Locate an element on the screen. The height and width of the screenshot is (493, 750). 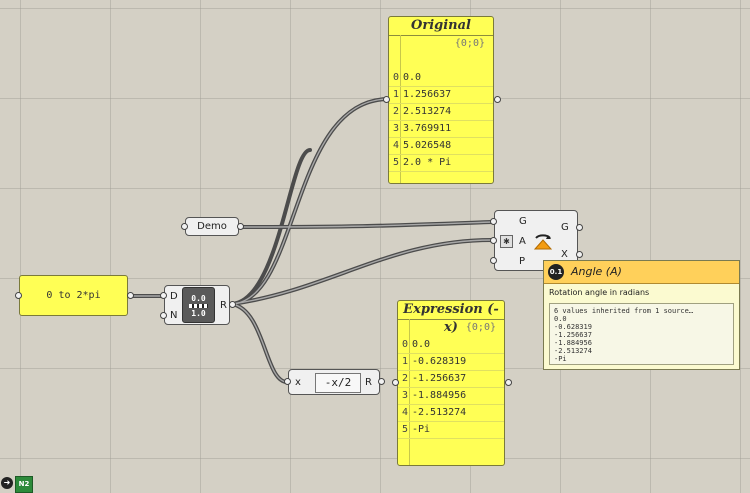
panel-row: 2 2.513274 is located at coordinates (441, 112).